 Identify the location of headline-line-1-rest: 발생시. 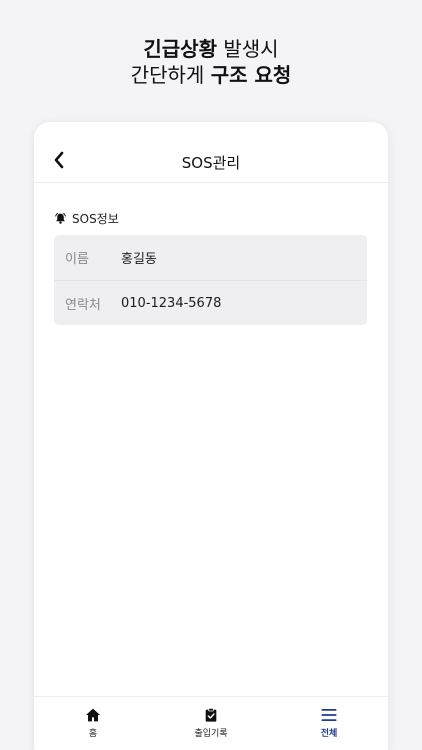
(248, 49).